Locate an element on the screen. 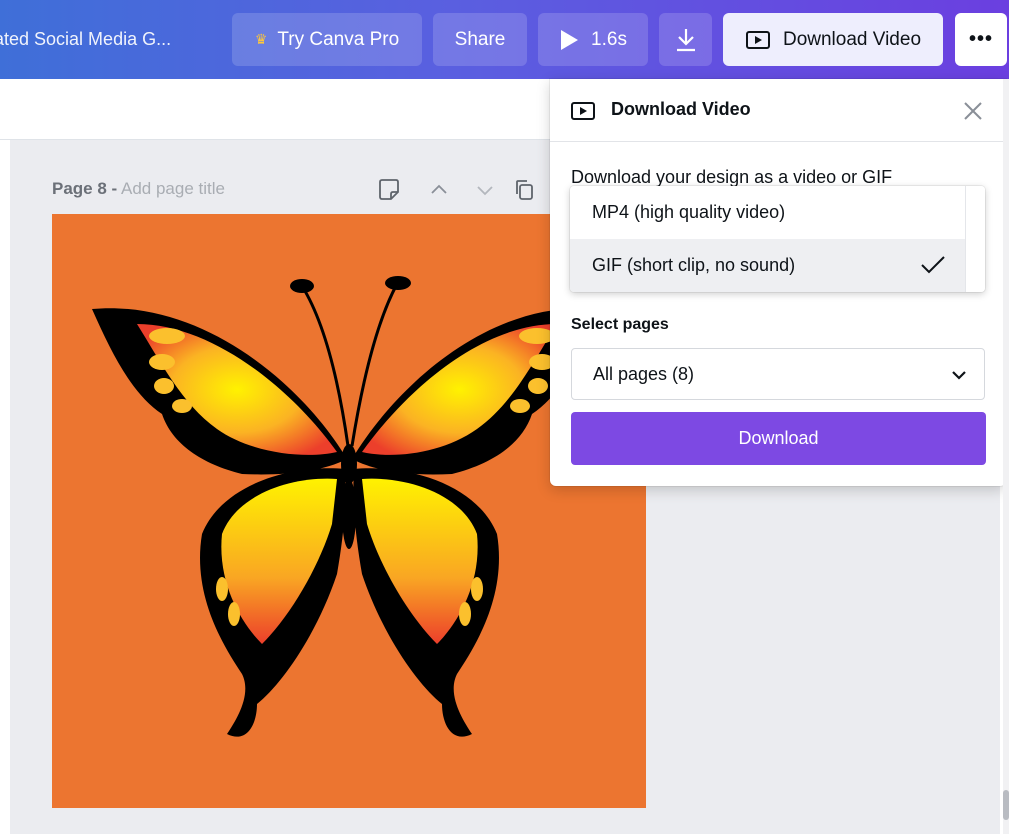 Image resolution: width=1009 pixels, height=834 pixels. crown-icon: ♛ is located at coordinates (261, 39).